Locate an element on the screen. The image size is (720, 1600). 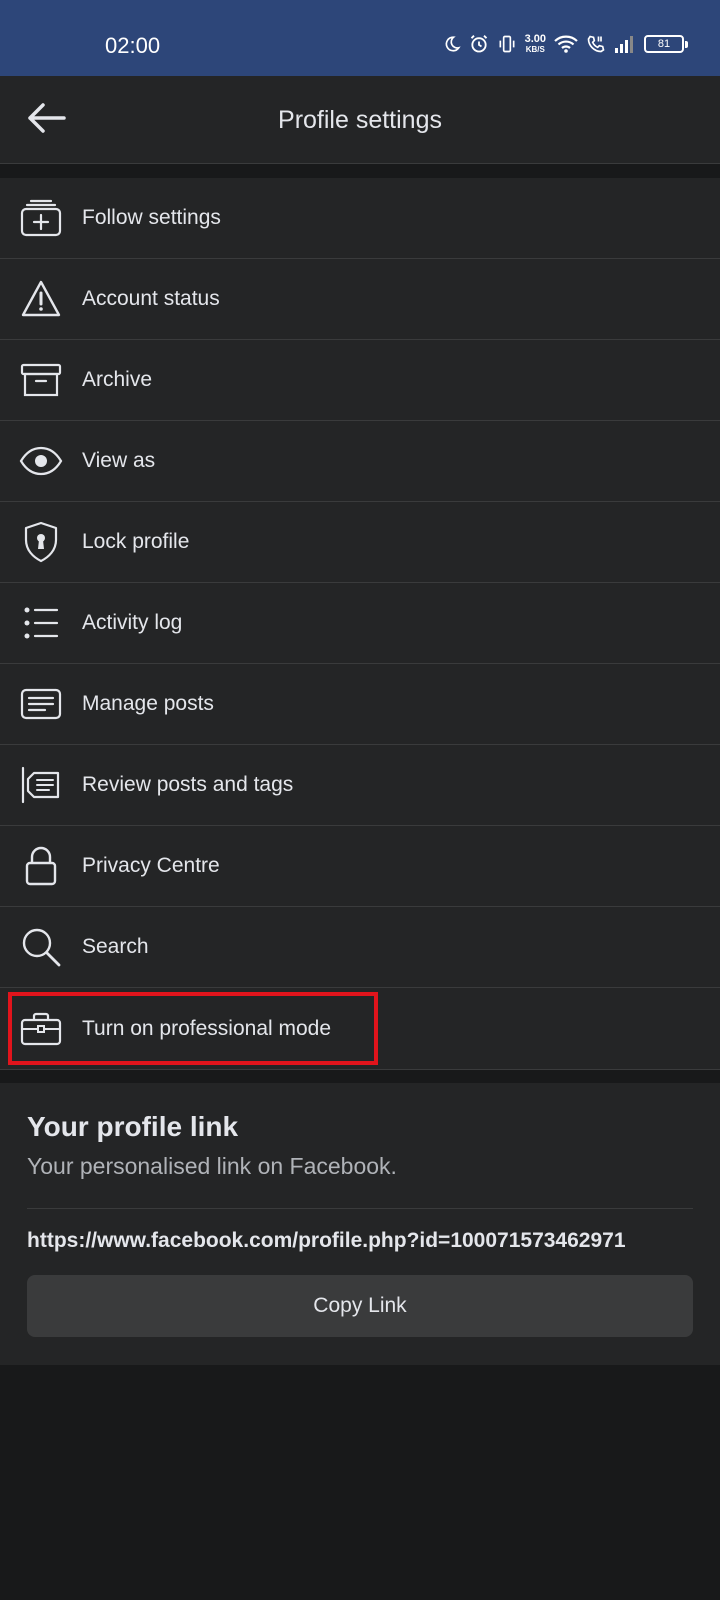
battery-icon: 81 is located at coordinates (666, 44).